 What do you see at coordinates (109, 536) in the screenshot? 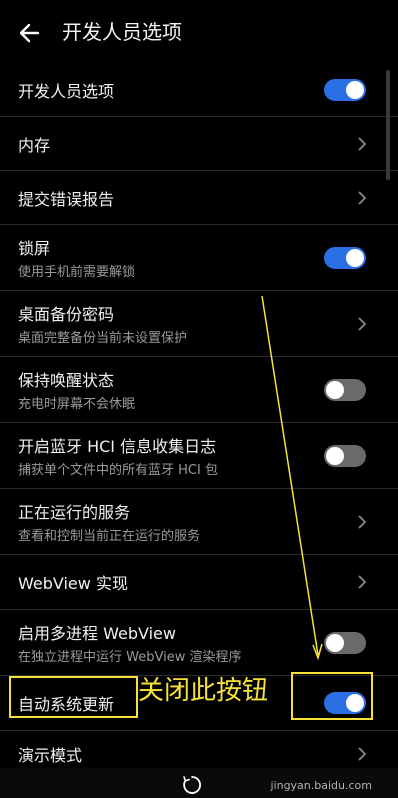
I see `setting-description: 查看和控制当前正在运行的服务` at bounding box center [109, 536].